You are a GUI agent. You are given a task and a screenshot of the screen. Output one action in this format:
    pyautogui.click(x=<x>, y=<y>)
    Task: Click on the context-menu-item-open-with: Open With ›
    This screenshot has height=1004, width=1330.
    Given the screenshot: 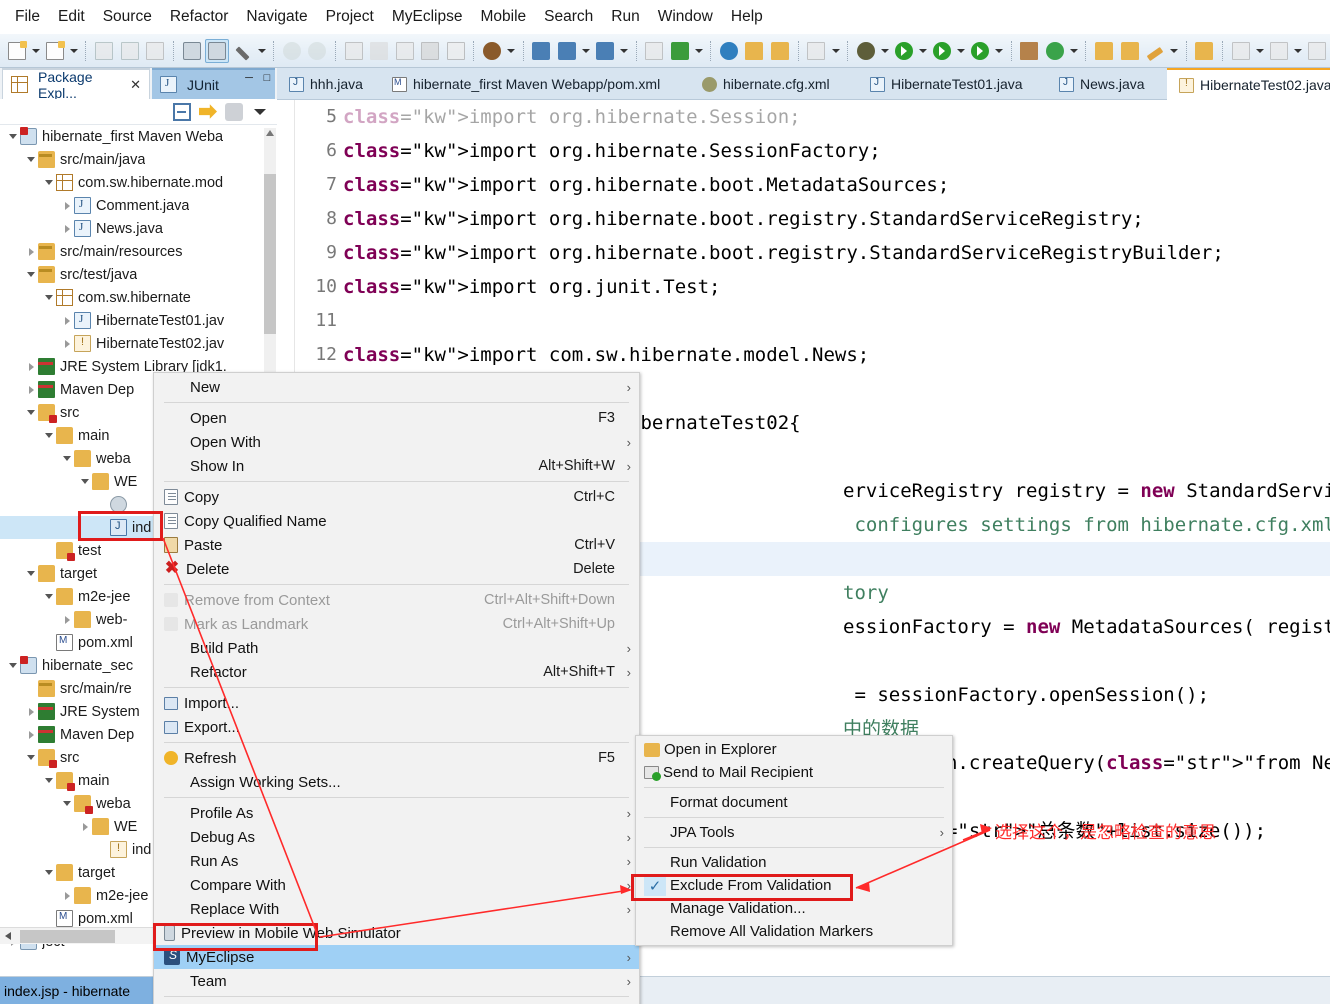 What is the action you would take?
    pyautogui.click(x=396, y=442)
    